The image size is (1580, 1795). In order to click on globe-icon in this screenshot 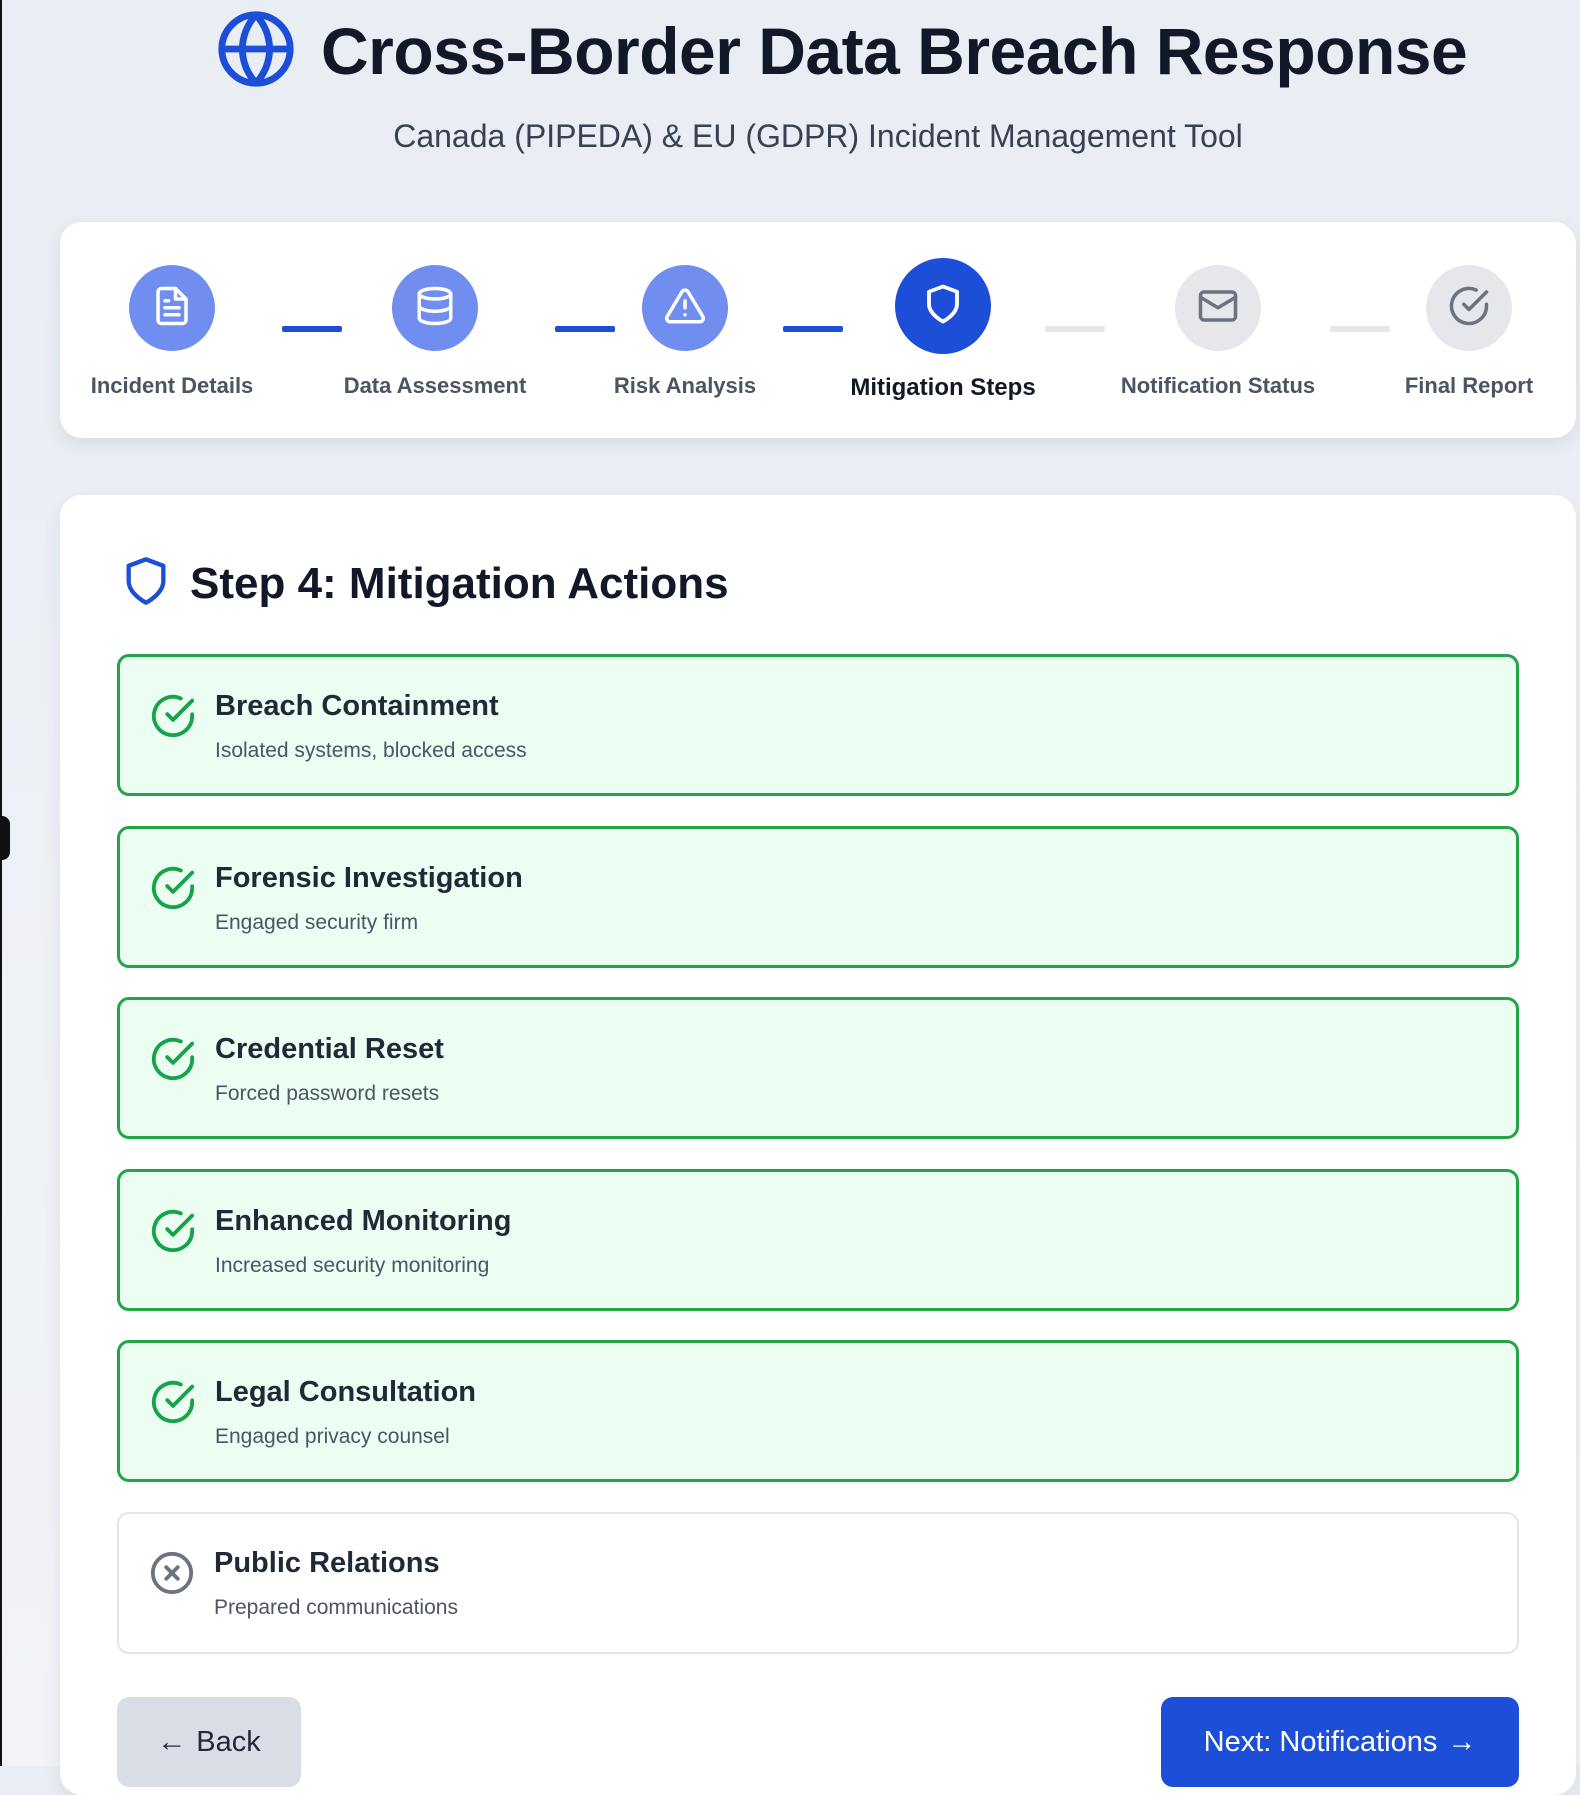, I will do `click(256, 51)`.